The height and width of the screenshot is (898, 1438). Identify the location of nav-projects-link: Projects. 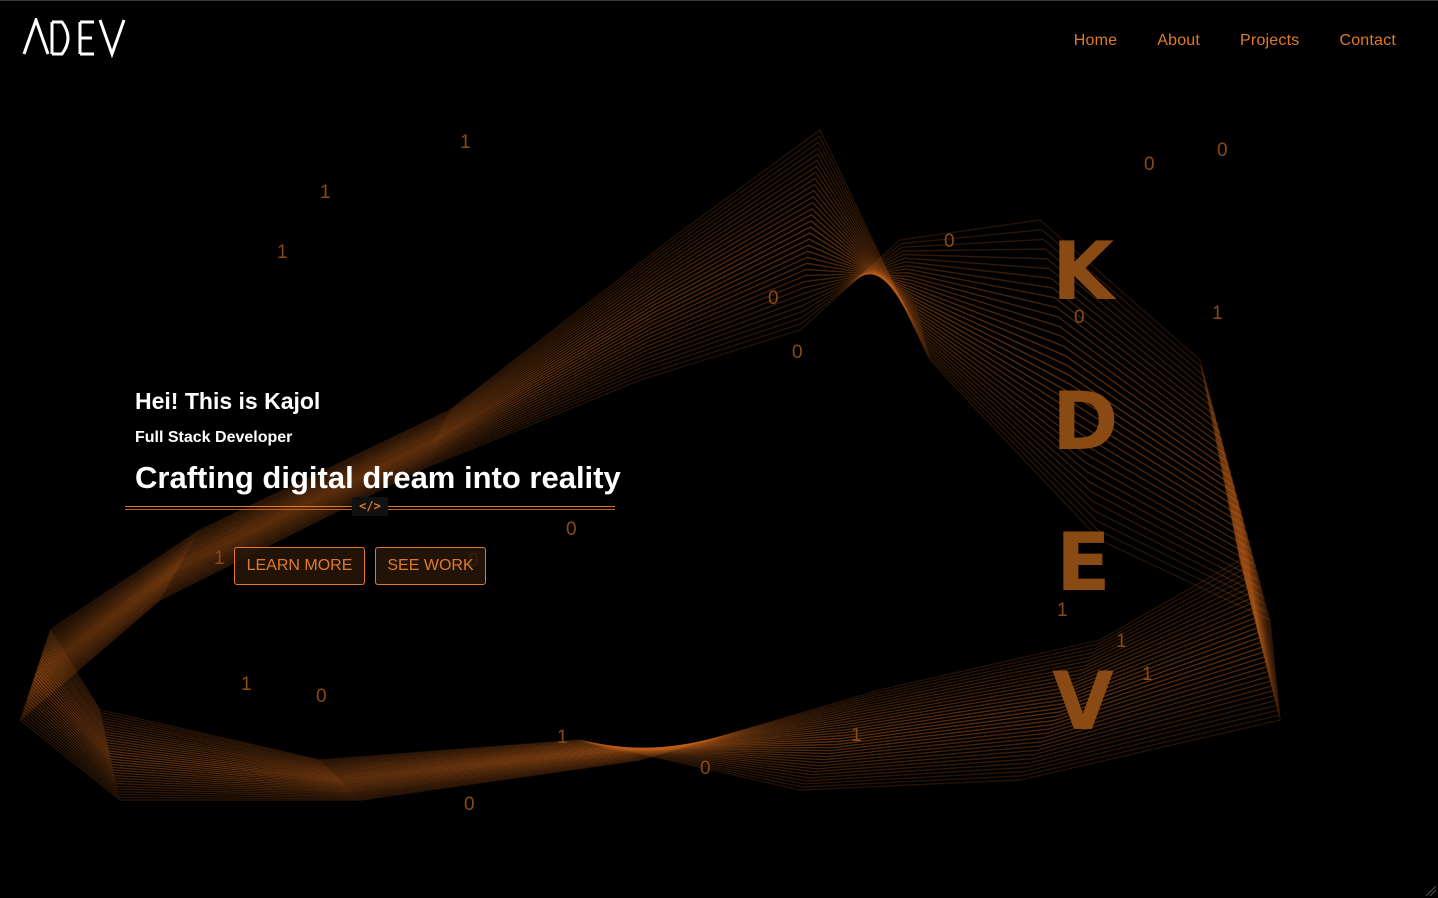
(1269, 41).